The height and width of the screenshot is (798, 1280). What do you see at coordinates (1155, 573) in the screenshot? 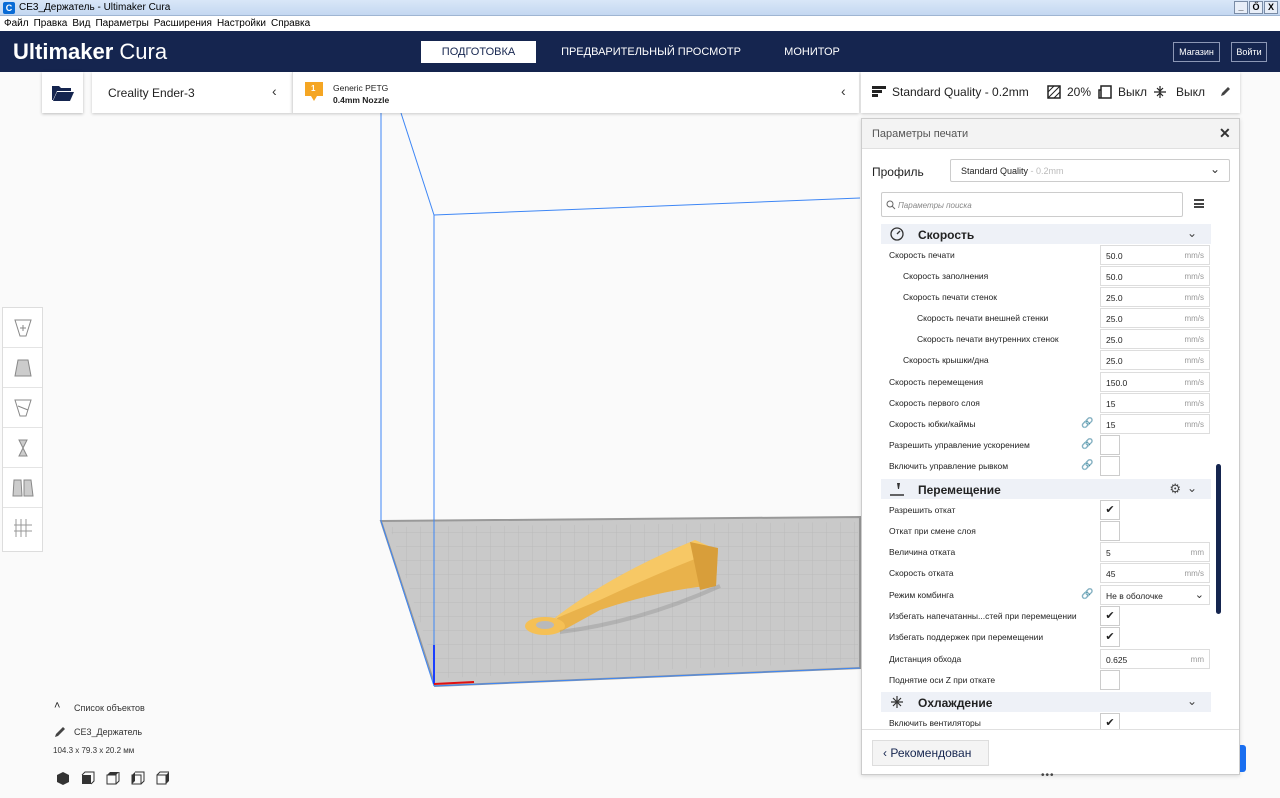
I see `setting-field: 45 mm/s` at bounding box center [1155, 573].